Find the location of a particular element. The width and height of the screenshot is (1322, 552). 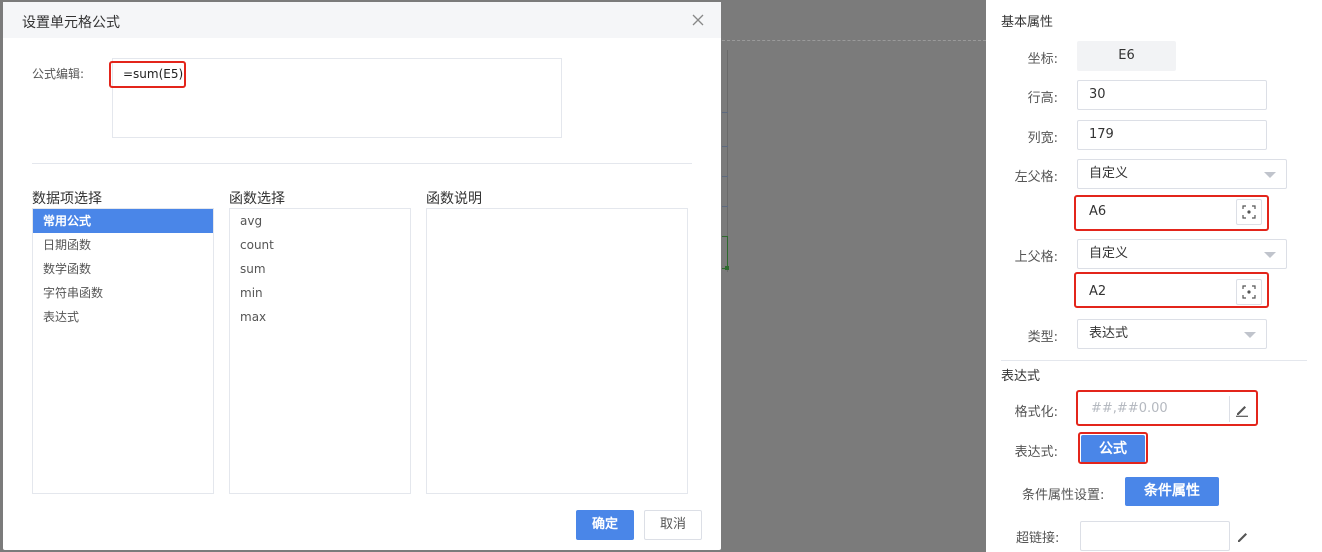

dialog-header: 设置单元格公式 is located at coordinates (362, 20).